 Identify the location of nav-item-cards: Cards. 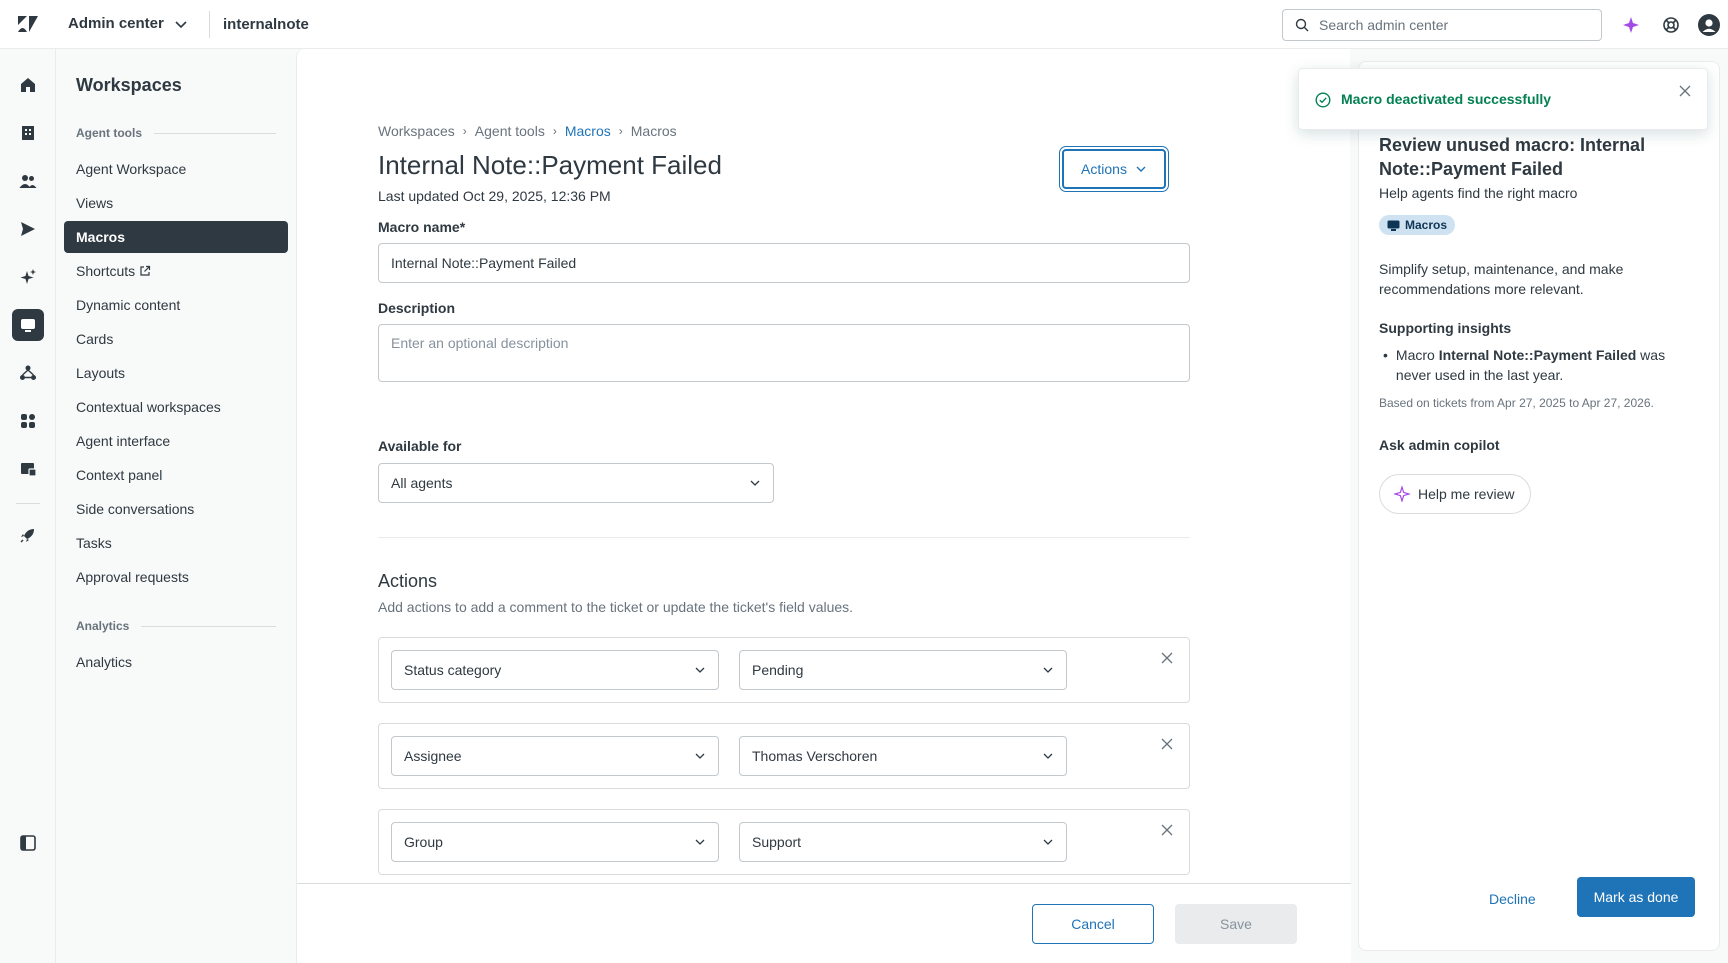
(176, 339).